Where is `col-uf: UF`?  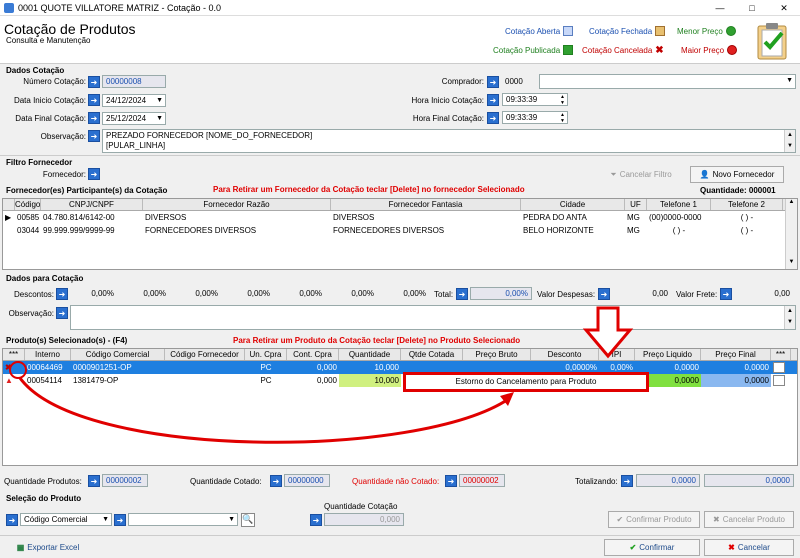
col-uf: UF is located at coordinates (636, 204).